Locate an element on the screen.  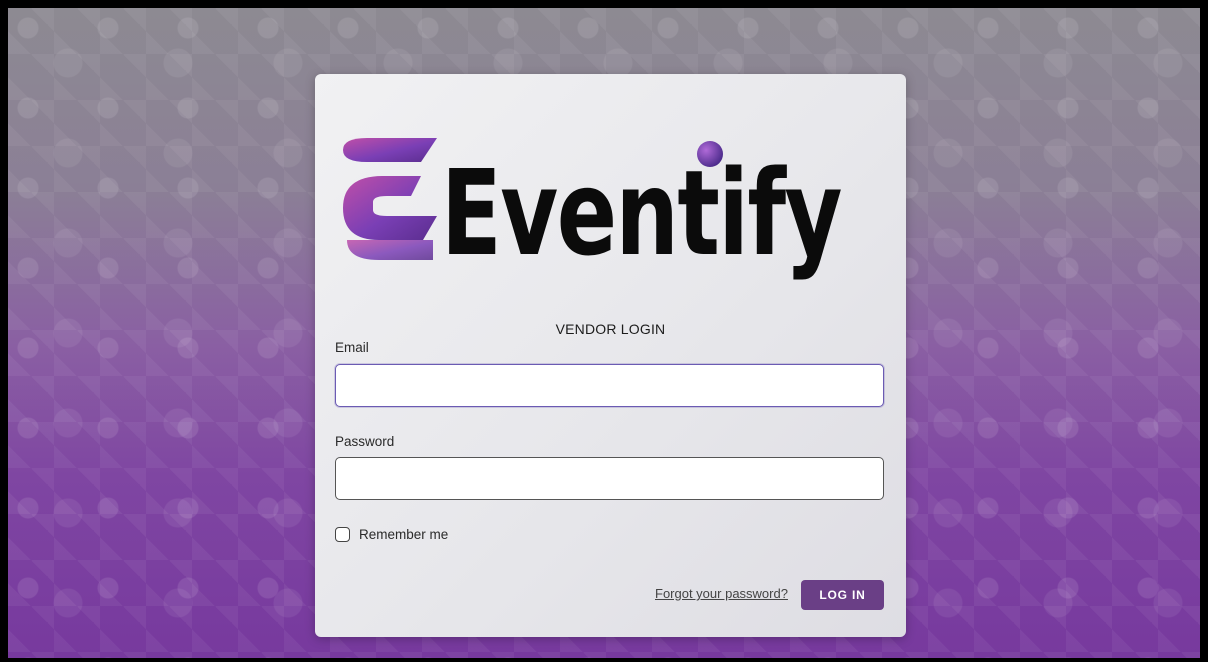
password-label: Password is located at coordinates (365, 441).